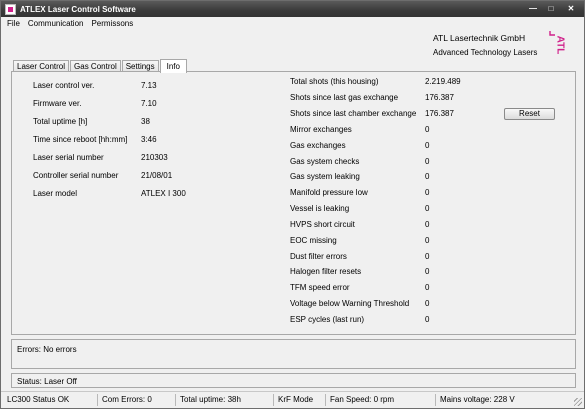  What do you see at coordinates (533, 9) in the screenshot?
I see `minimize-button: —` at bounding box center [533, 9].